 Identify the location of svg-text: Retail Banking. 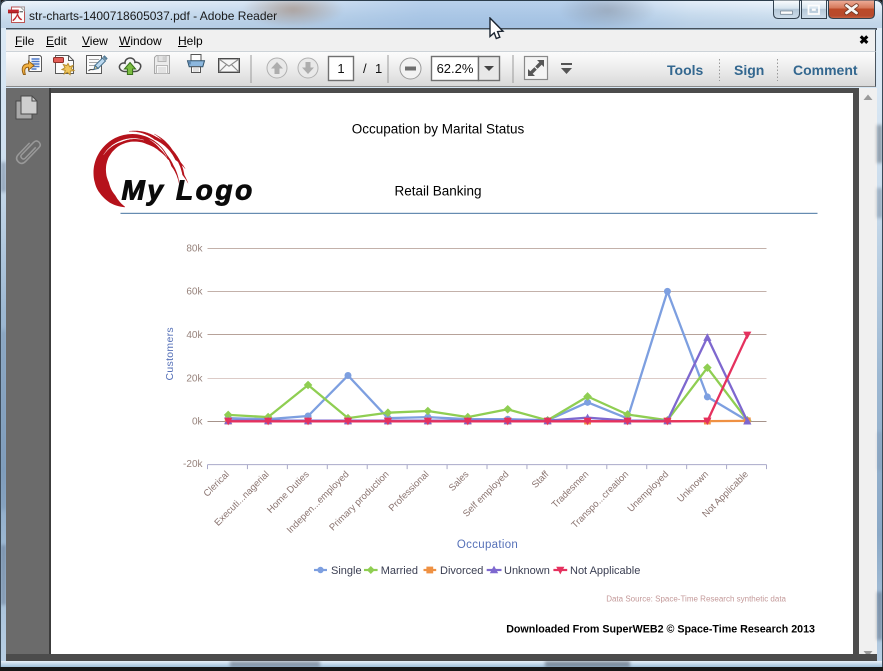
(437, 191).